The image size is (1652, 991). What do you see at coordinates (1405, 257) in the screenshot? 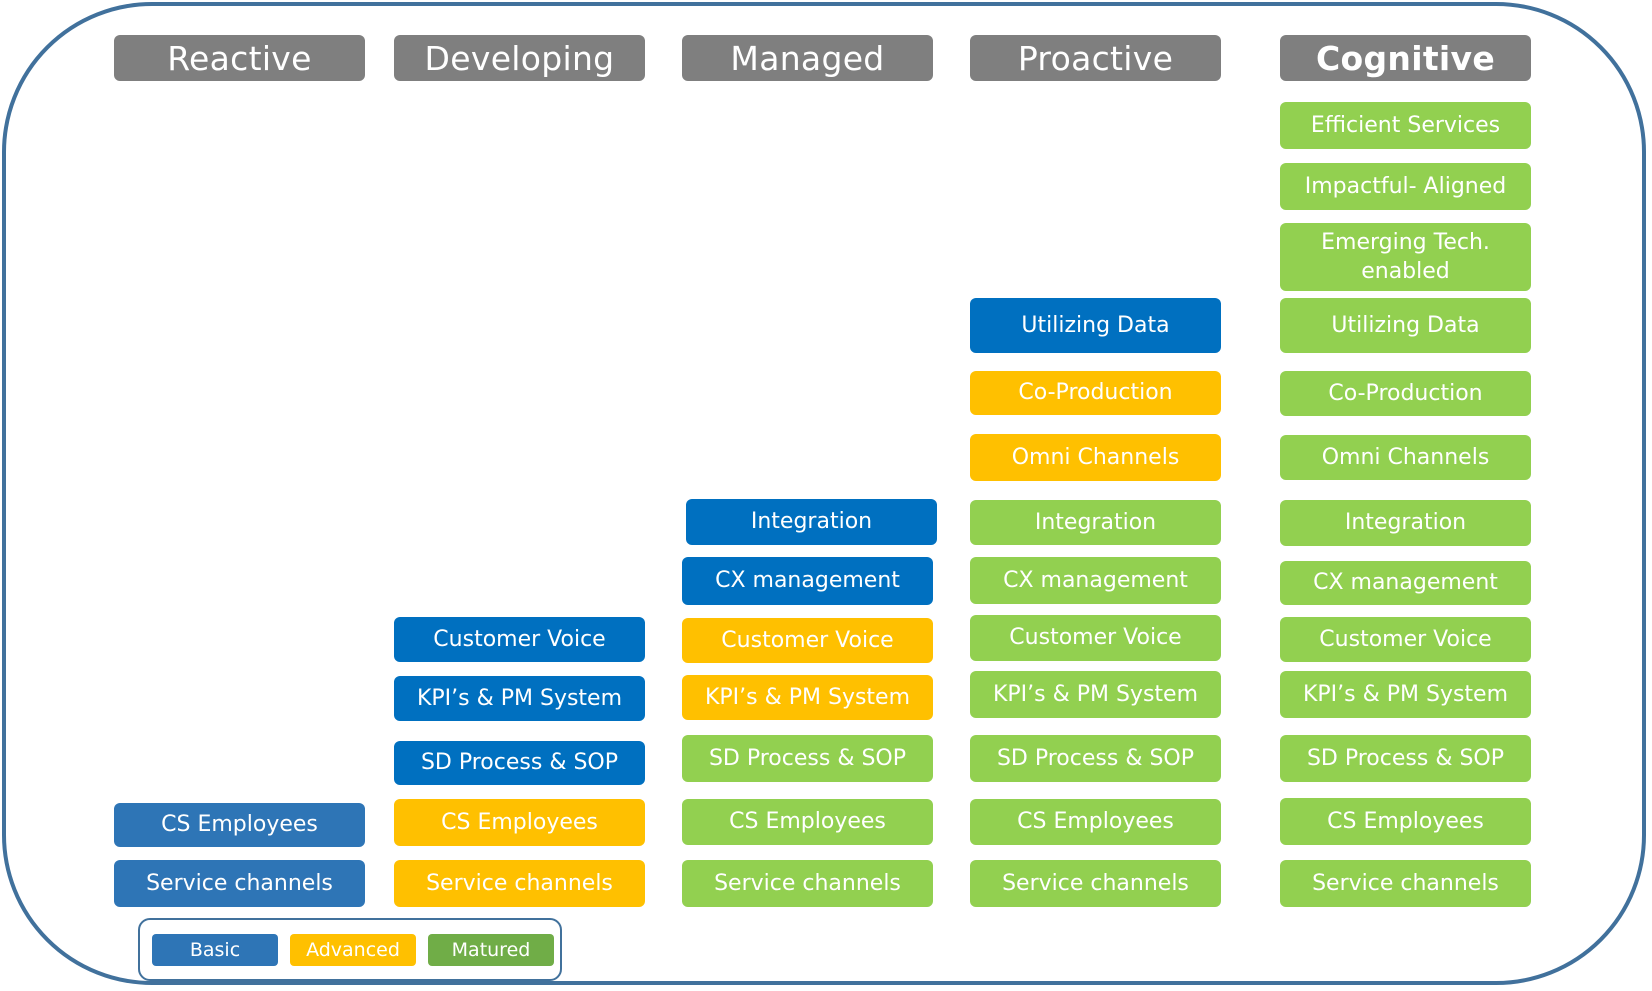
I see `capability-box: Emerging Tech. enabled` at bounding box center [1405, 257].